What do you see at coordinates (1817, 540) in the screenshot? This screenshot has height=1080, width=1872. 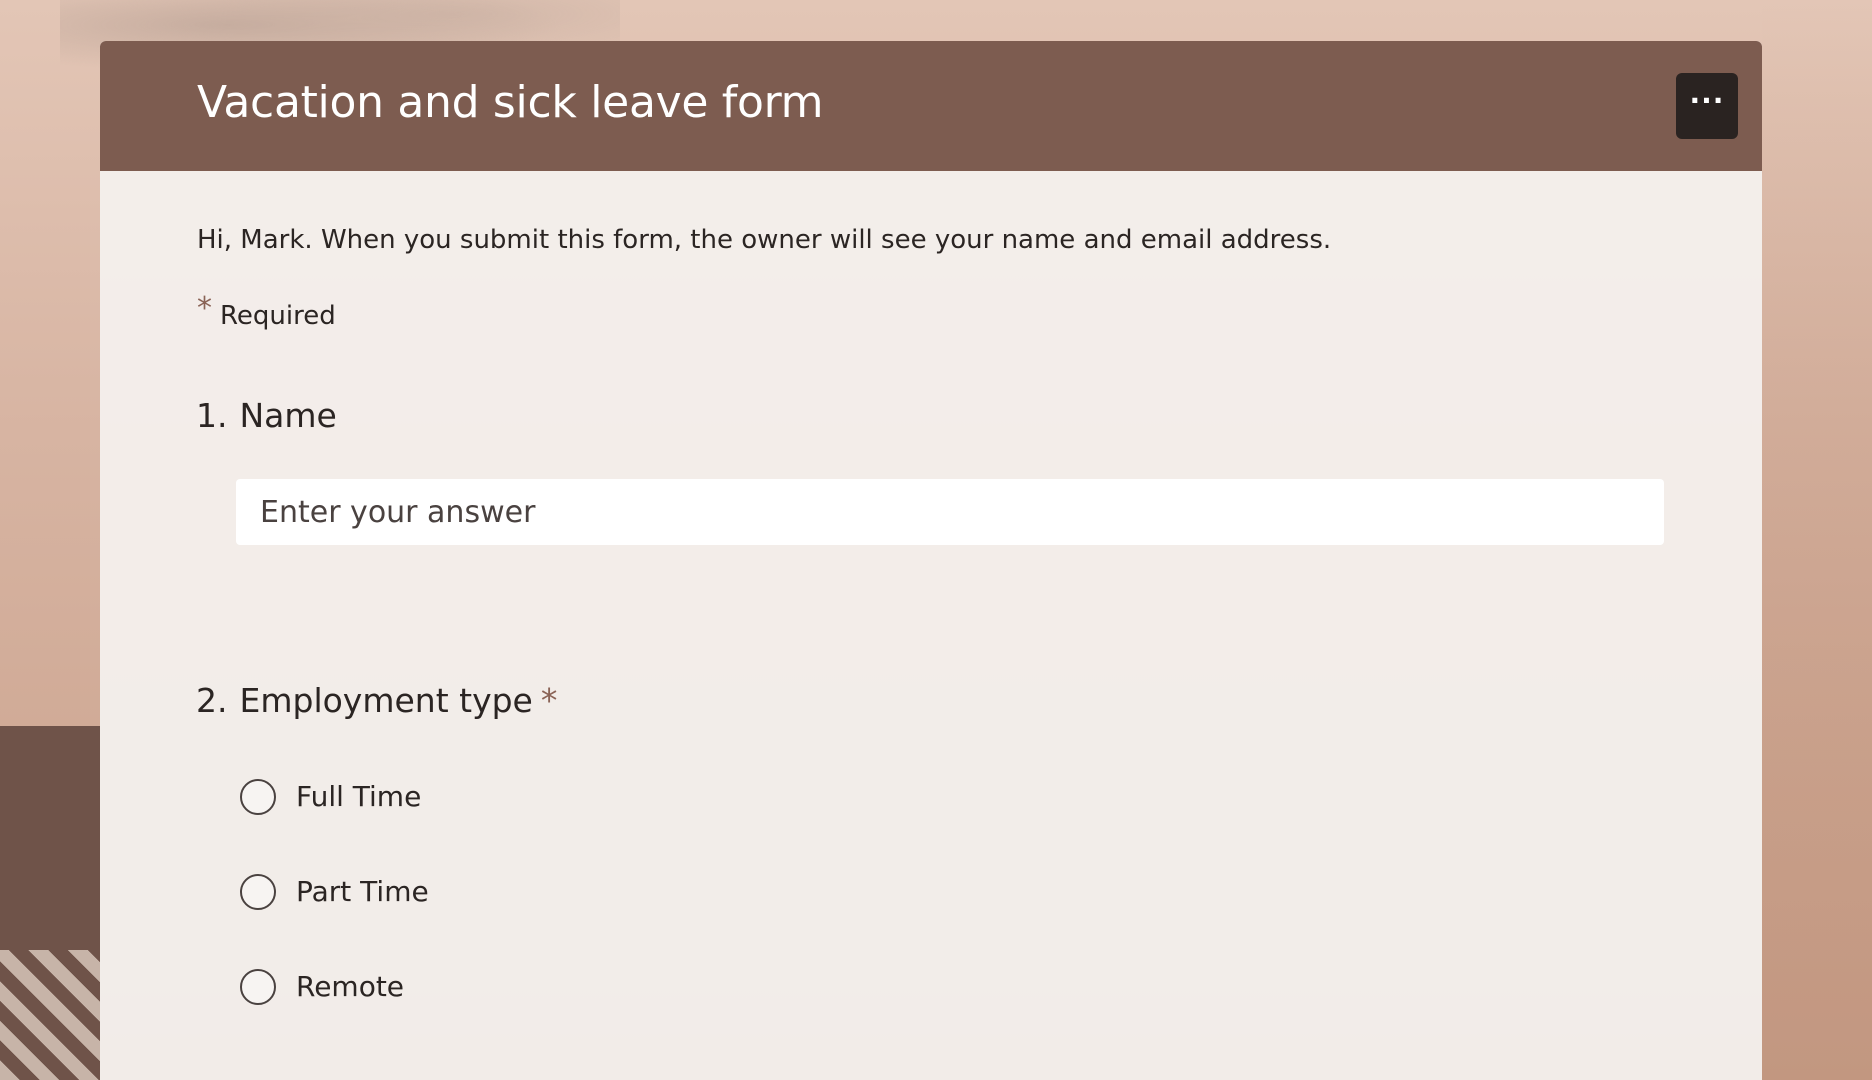 I see `background-shade-decoration` at bounding box center [1817, 540].